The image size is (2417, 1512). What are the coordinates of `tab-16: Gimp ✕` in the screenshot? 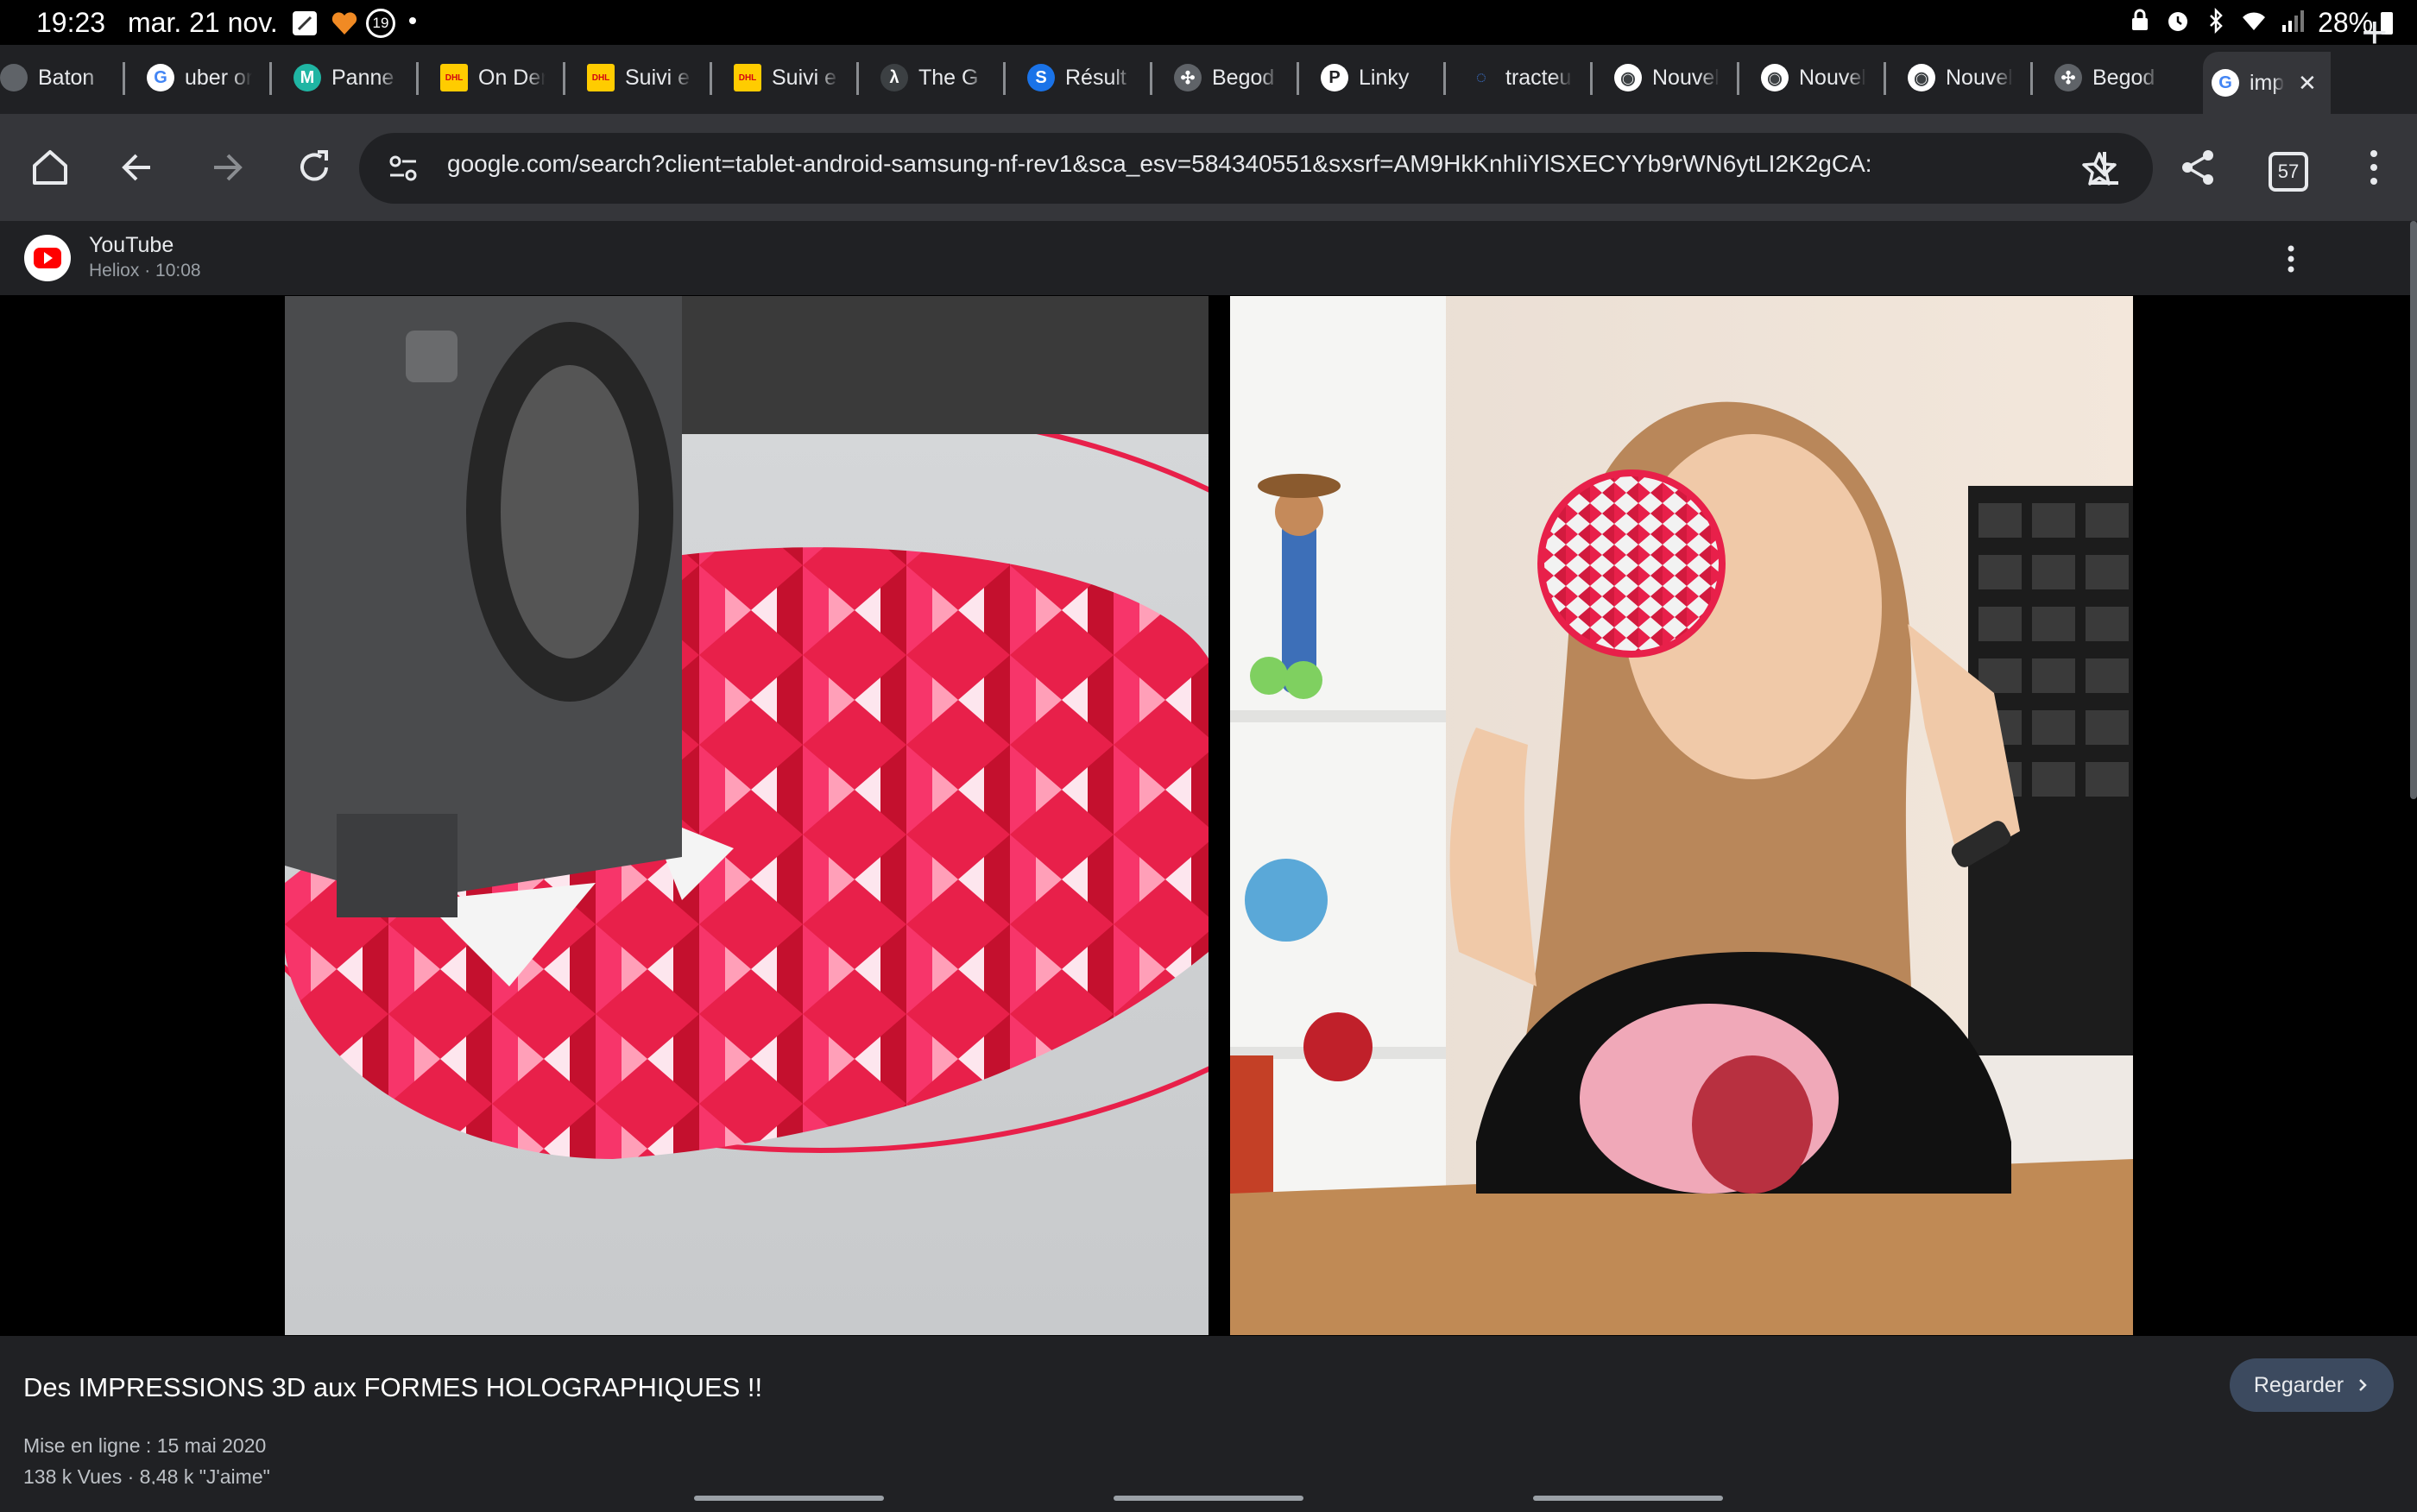 It's located at (2267, 83).